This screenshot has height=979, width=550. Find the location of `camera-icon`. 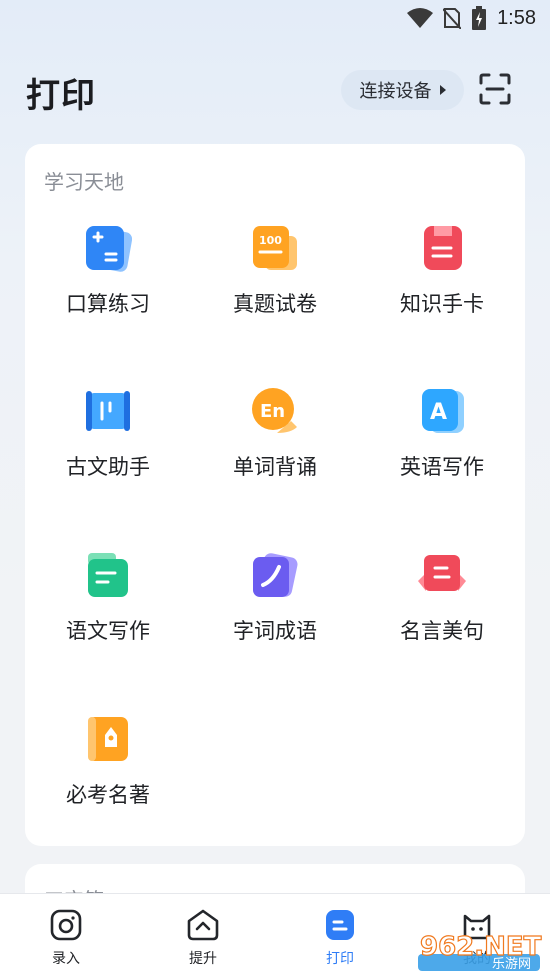

camera-icon is located at coordinates (66, 925).